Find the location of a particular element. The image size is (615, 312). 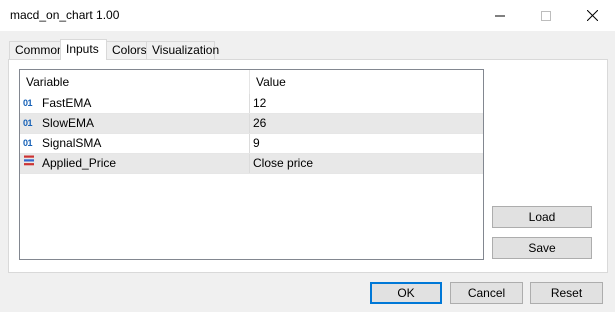

param-value: 12 is located at coordinates (366, 103).